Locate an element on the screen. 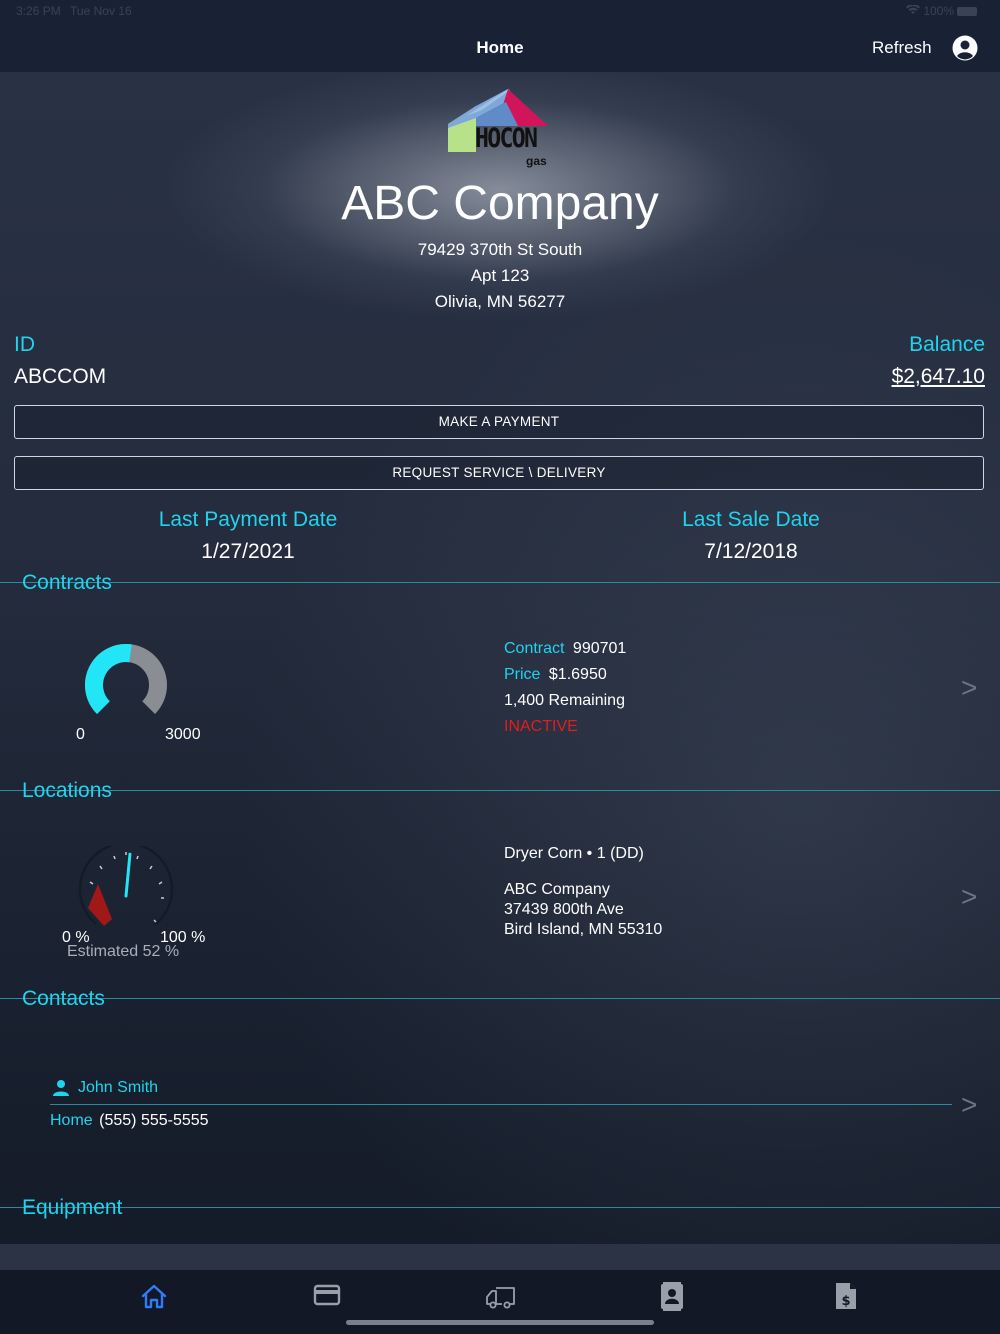 The image size is (1000, 1334). contacts-section-title: Contacts is located at coordinates (63, 998).